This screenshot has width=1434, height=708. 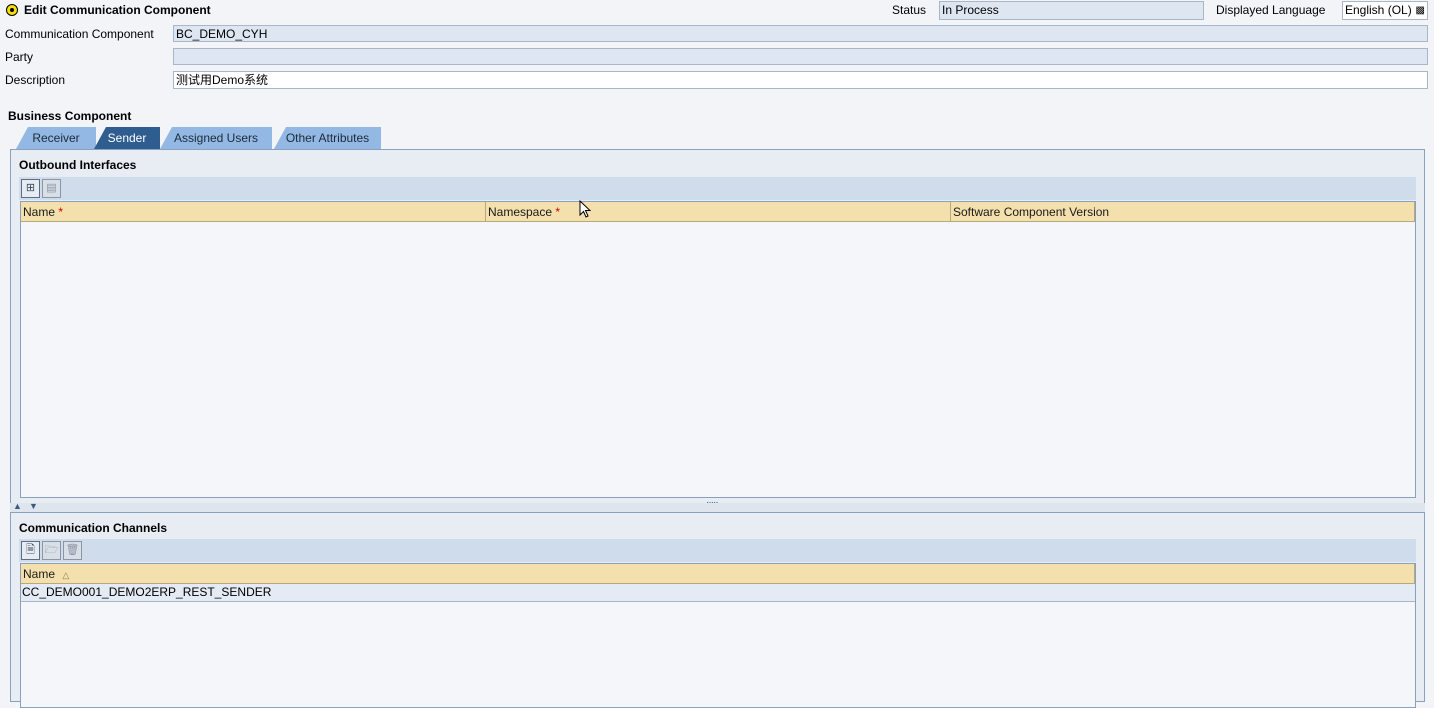 I want to click on open-folder-icon: 🗁, so click(x=51, y=550).